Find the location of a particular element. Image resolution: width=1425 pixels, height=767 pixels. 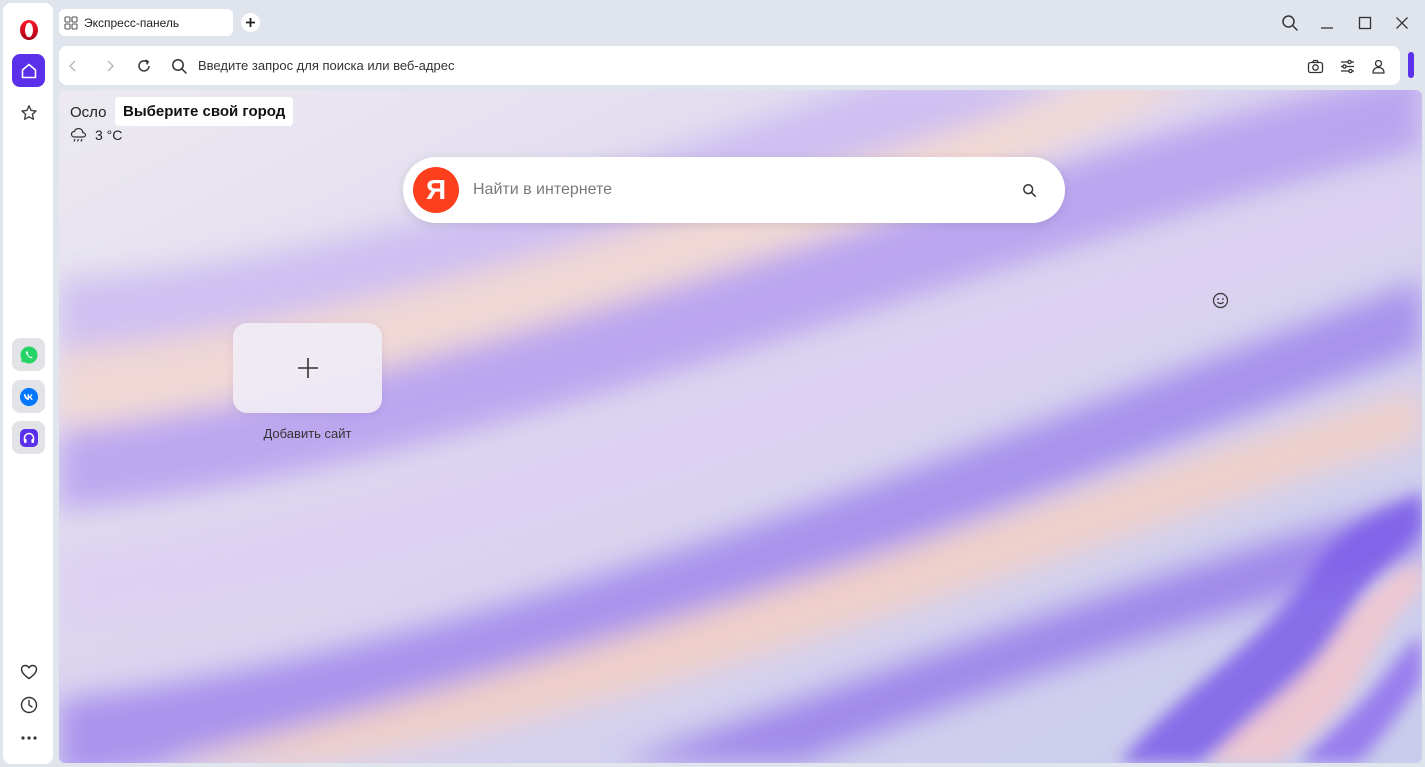

choose-city-button: Выберите свой город is located at coordinates (204, 111).